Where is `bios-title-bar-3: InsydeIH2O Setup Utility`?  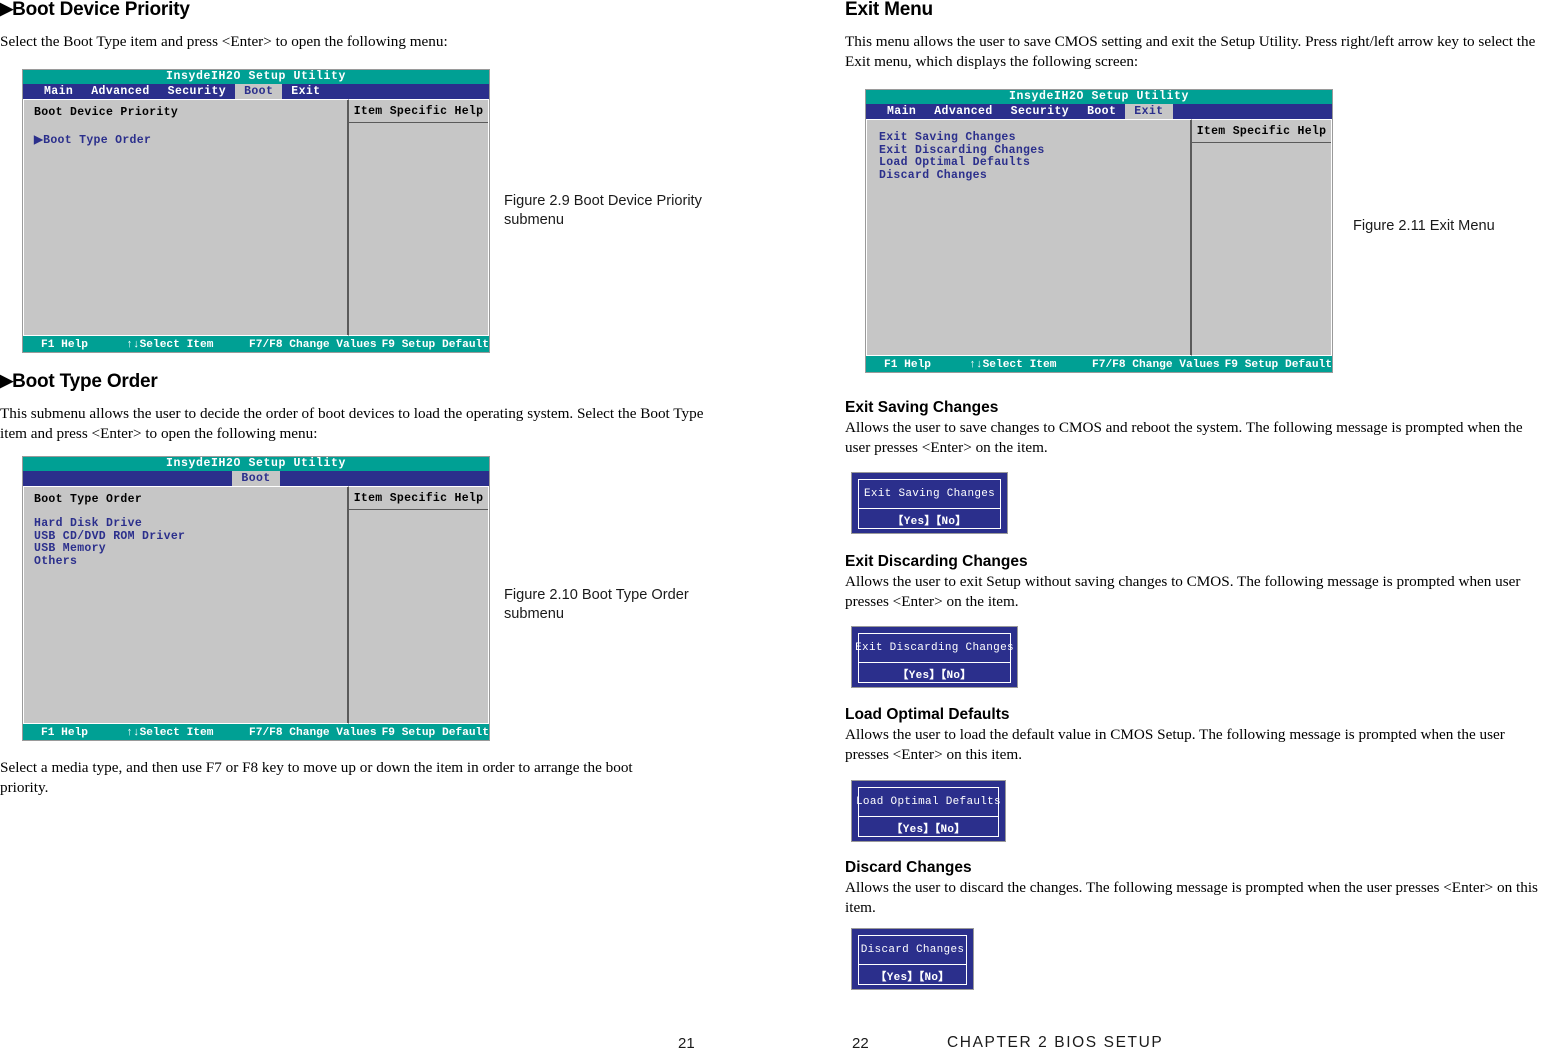 bios-title-bar-3: InsydeIH2O Setup Utility is located at coordinates (1099, 97).